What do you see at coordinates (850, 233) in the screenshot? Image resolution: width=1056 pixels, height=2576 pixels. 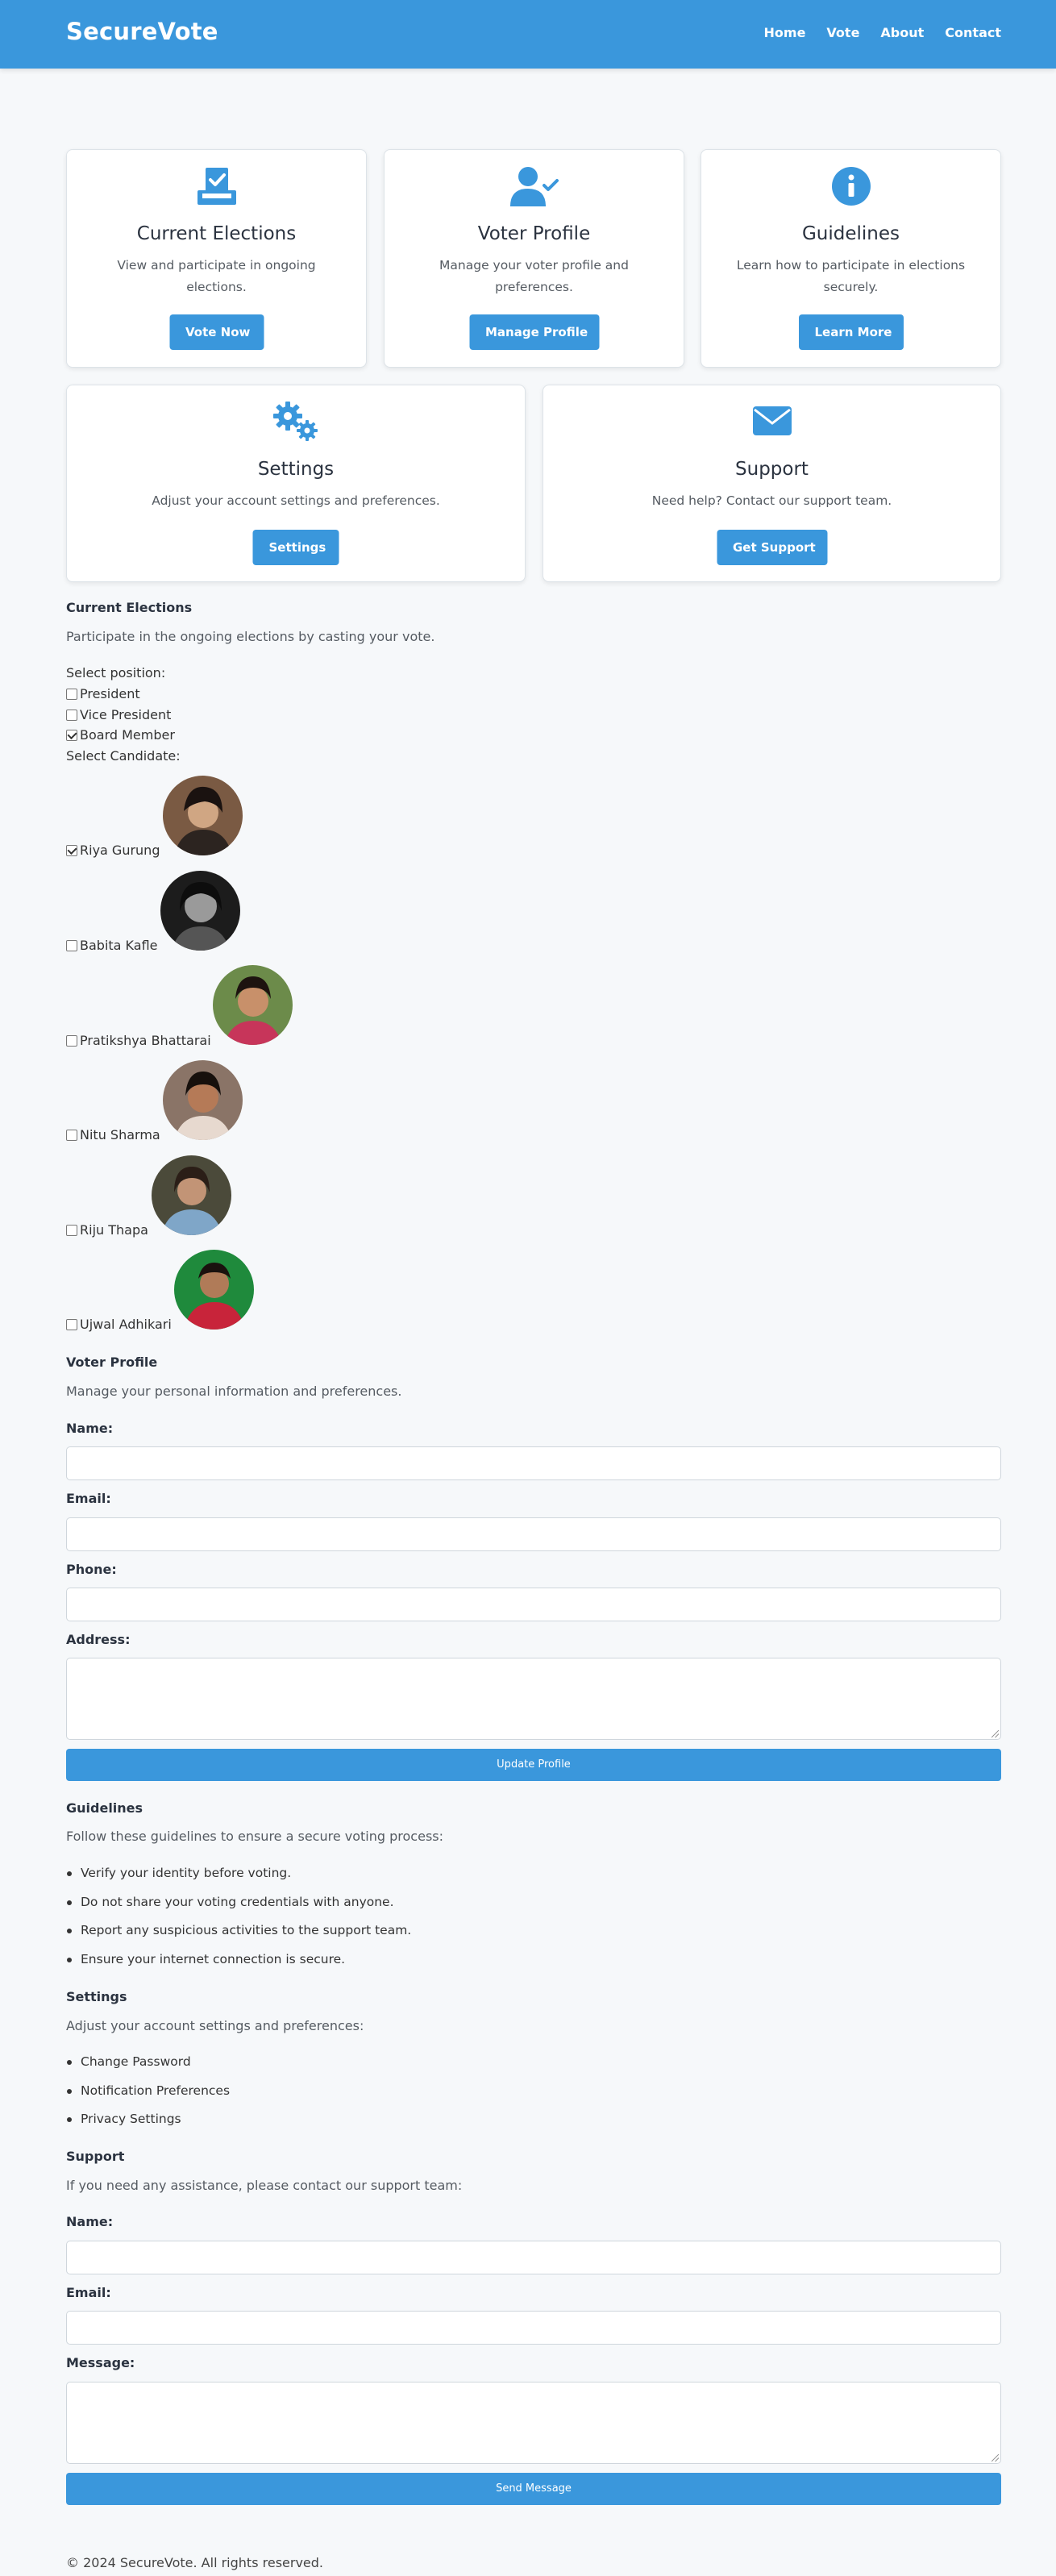 I see `card-title: Guidelines` at bounding box center [850, 233].